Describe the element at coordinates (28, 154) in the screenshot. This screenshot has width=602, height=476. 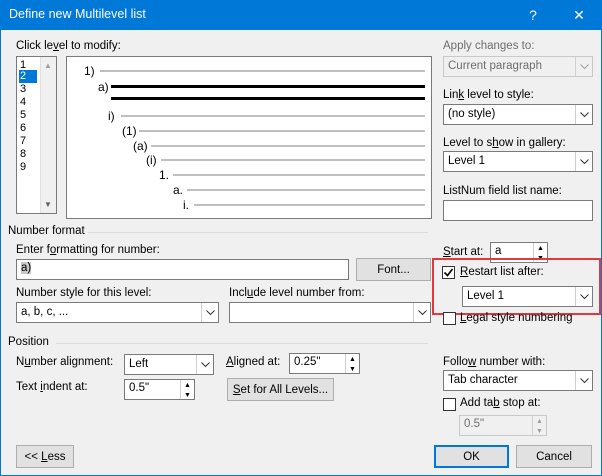
I see `level-item-8: 8` at that location.